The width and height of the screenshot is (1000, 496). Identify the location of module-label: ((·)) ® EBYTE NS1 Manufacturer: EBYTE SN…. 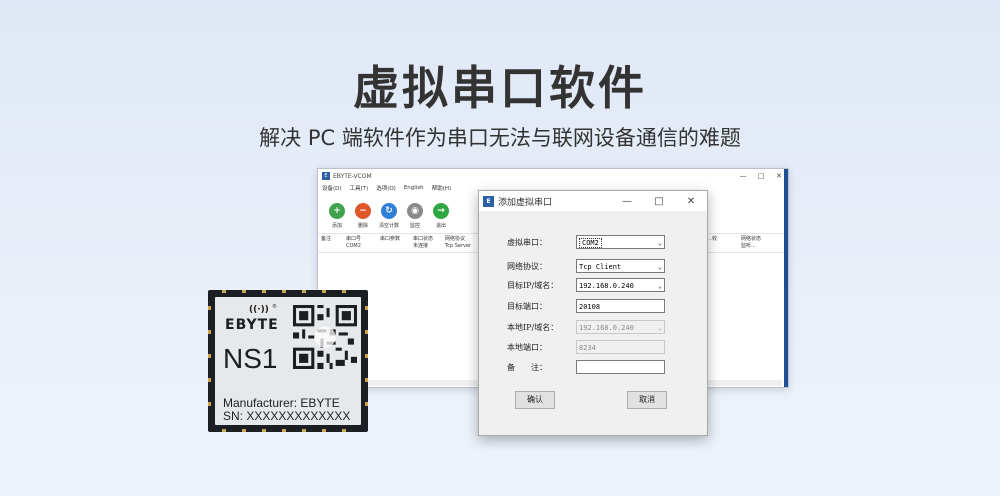
(288, 361).